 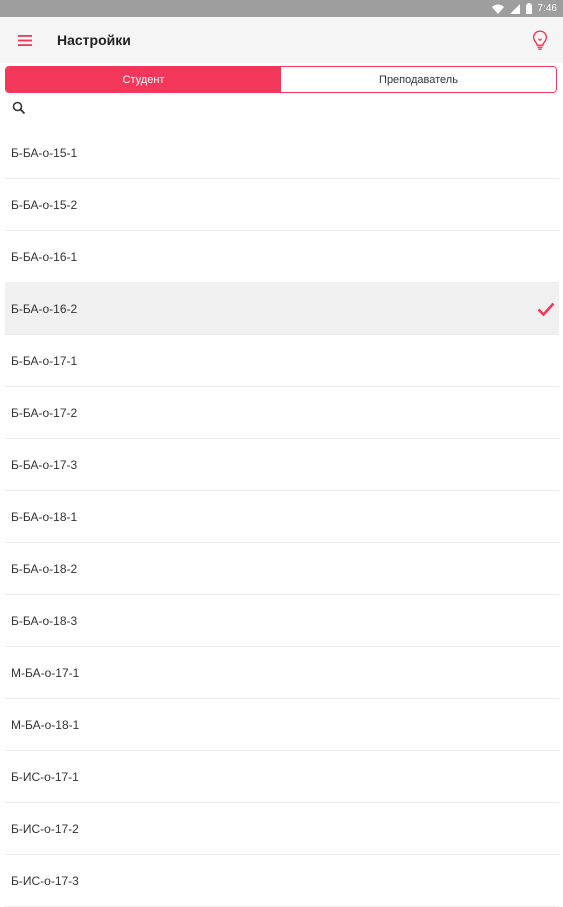 I want to click on page-title: Настройки, so click(x=94, y=40).